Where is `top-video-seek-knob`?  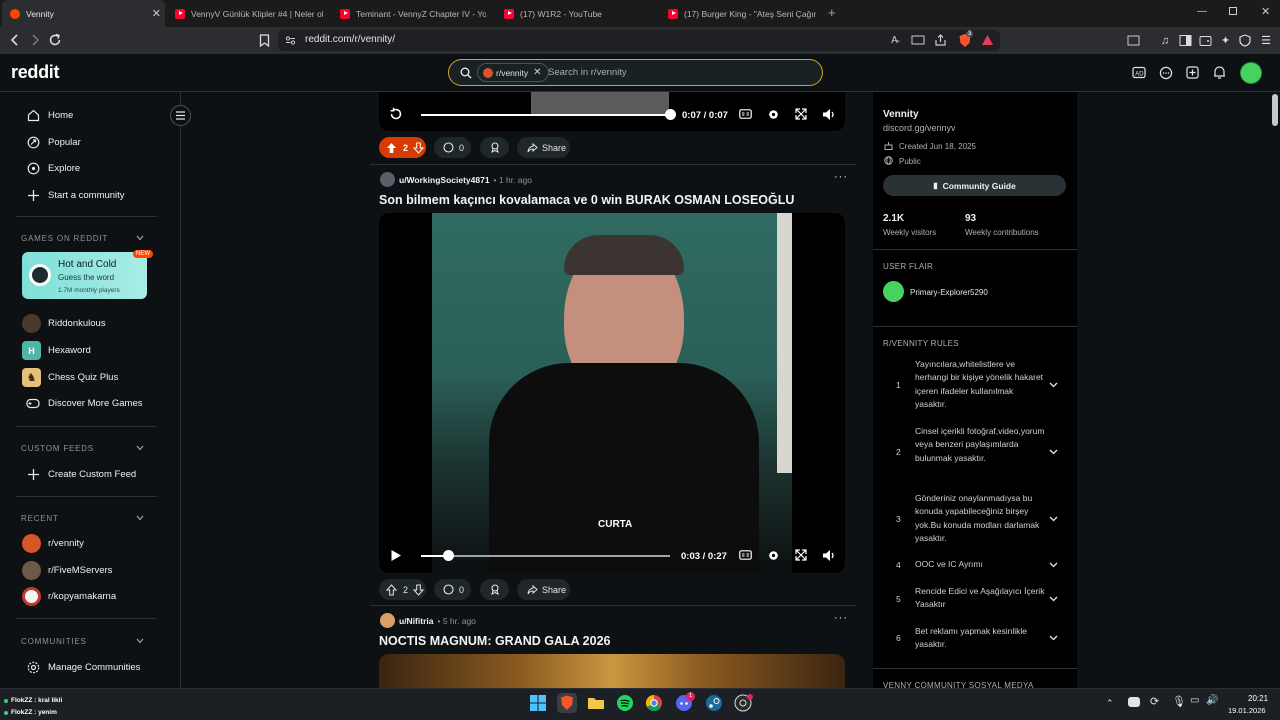
top-video-seek-knob is located at coordinates (670, 114).